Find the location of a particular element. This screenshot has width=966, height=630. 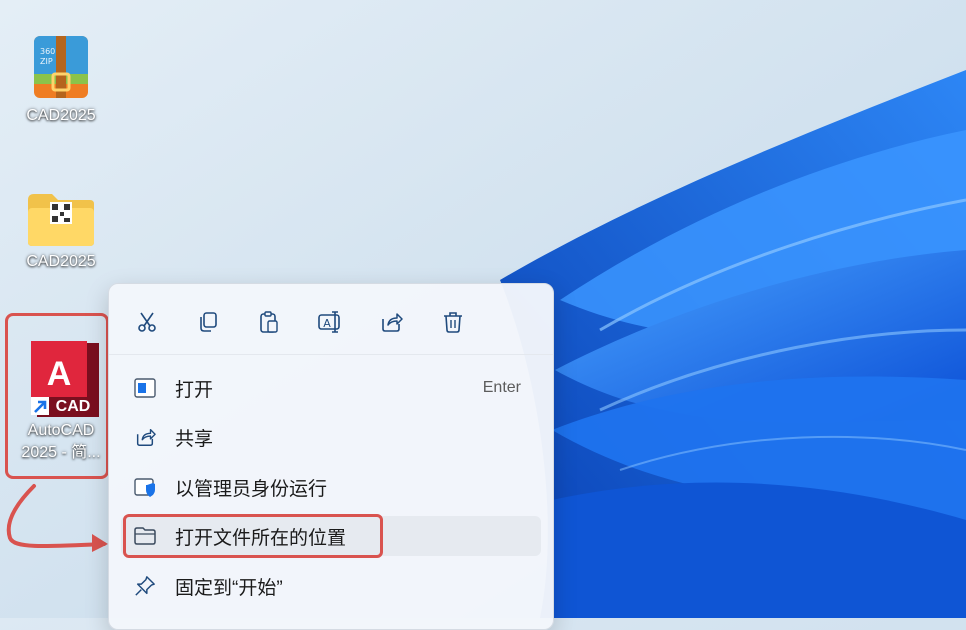

scissors-icon is located at coordinates (147, 322).